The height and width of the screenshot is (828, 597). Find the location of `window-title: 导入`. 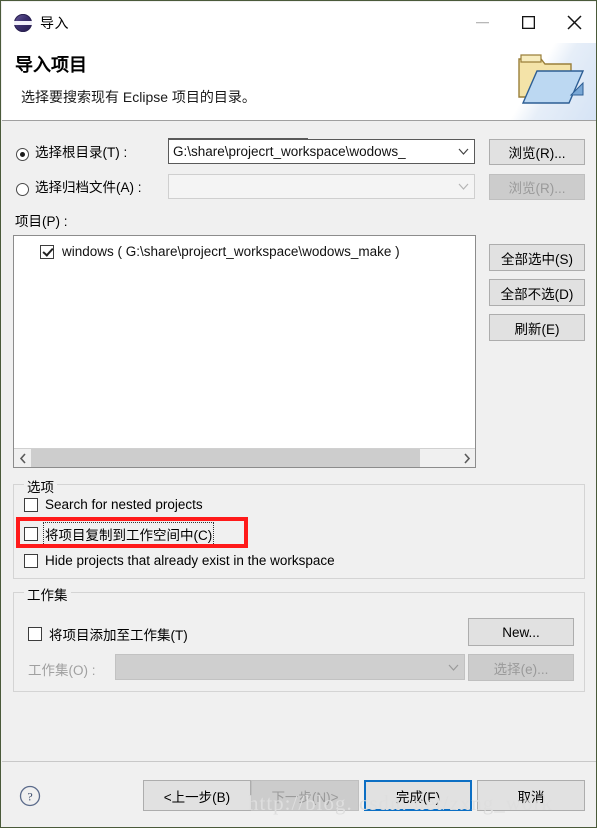

window-title: 导入 is located at coordinates (54, 22).